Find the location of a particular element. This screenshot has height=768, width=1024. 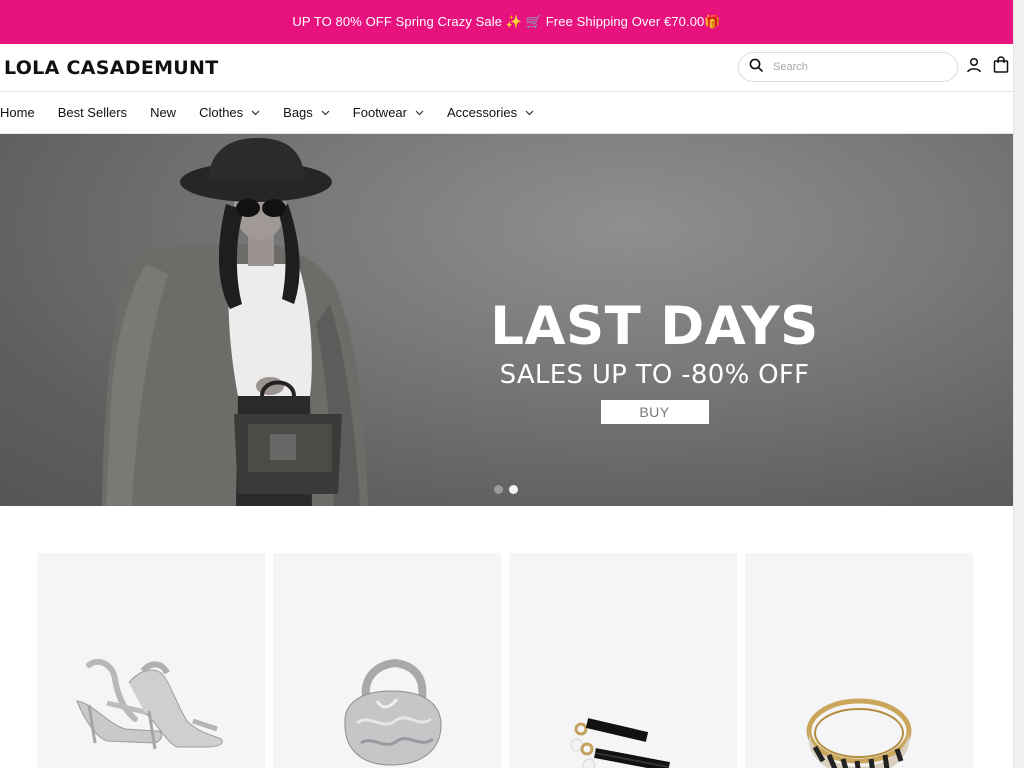

shopping-bag-icon is located at coordinates (1001, 67).